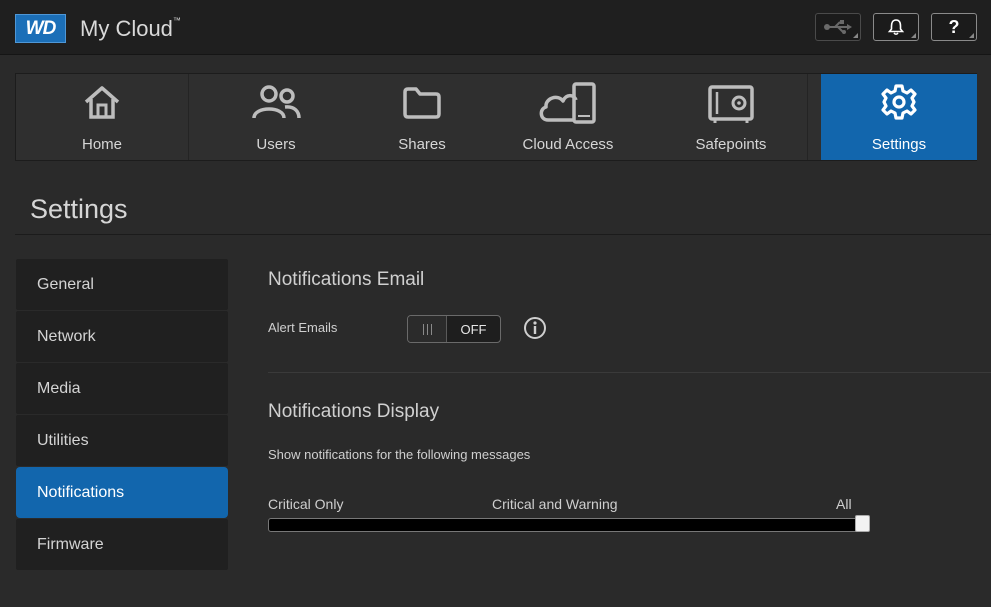 The image size is (991, 607). I want to click on usb-icon, so click(838, 27).